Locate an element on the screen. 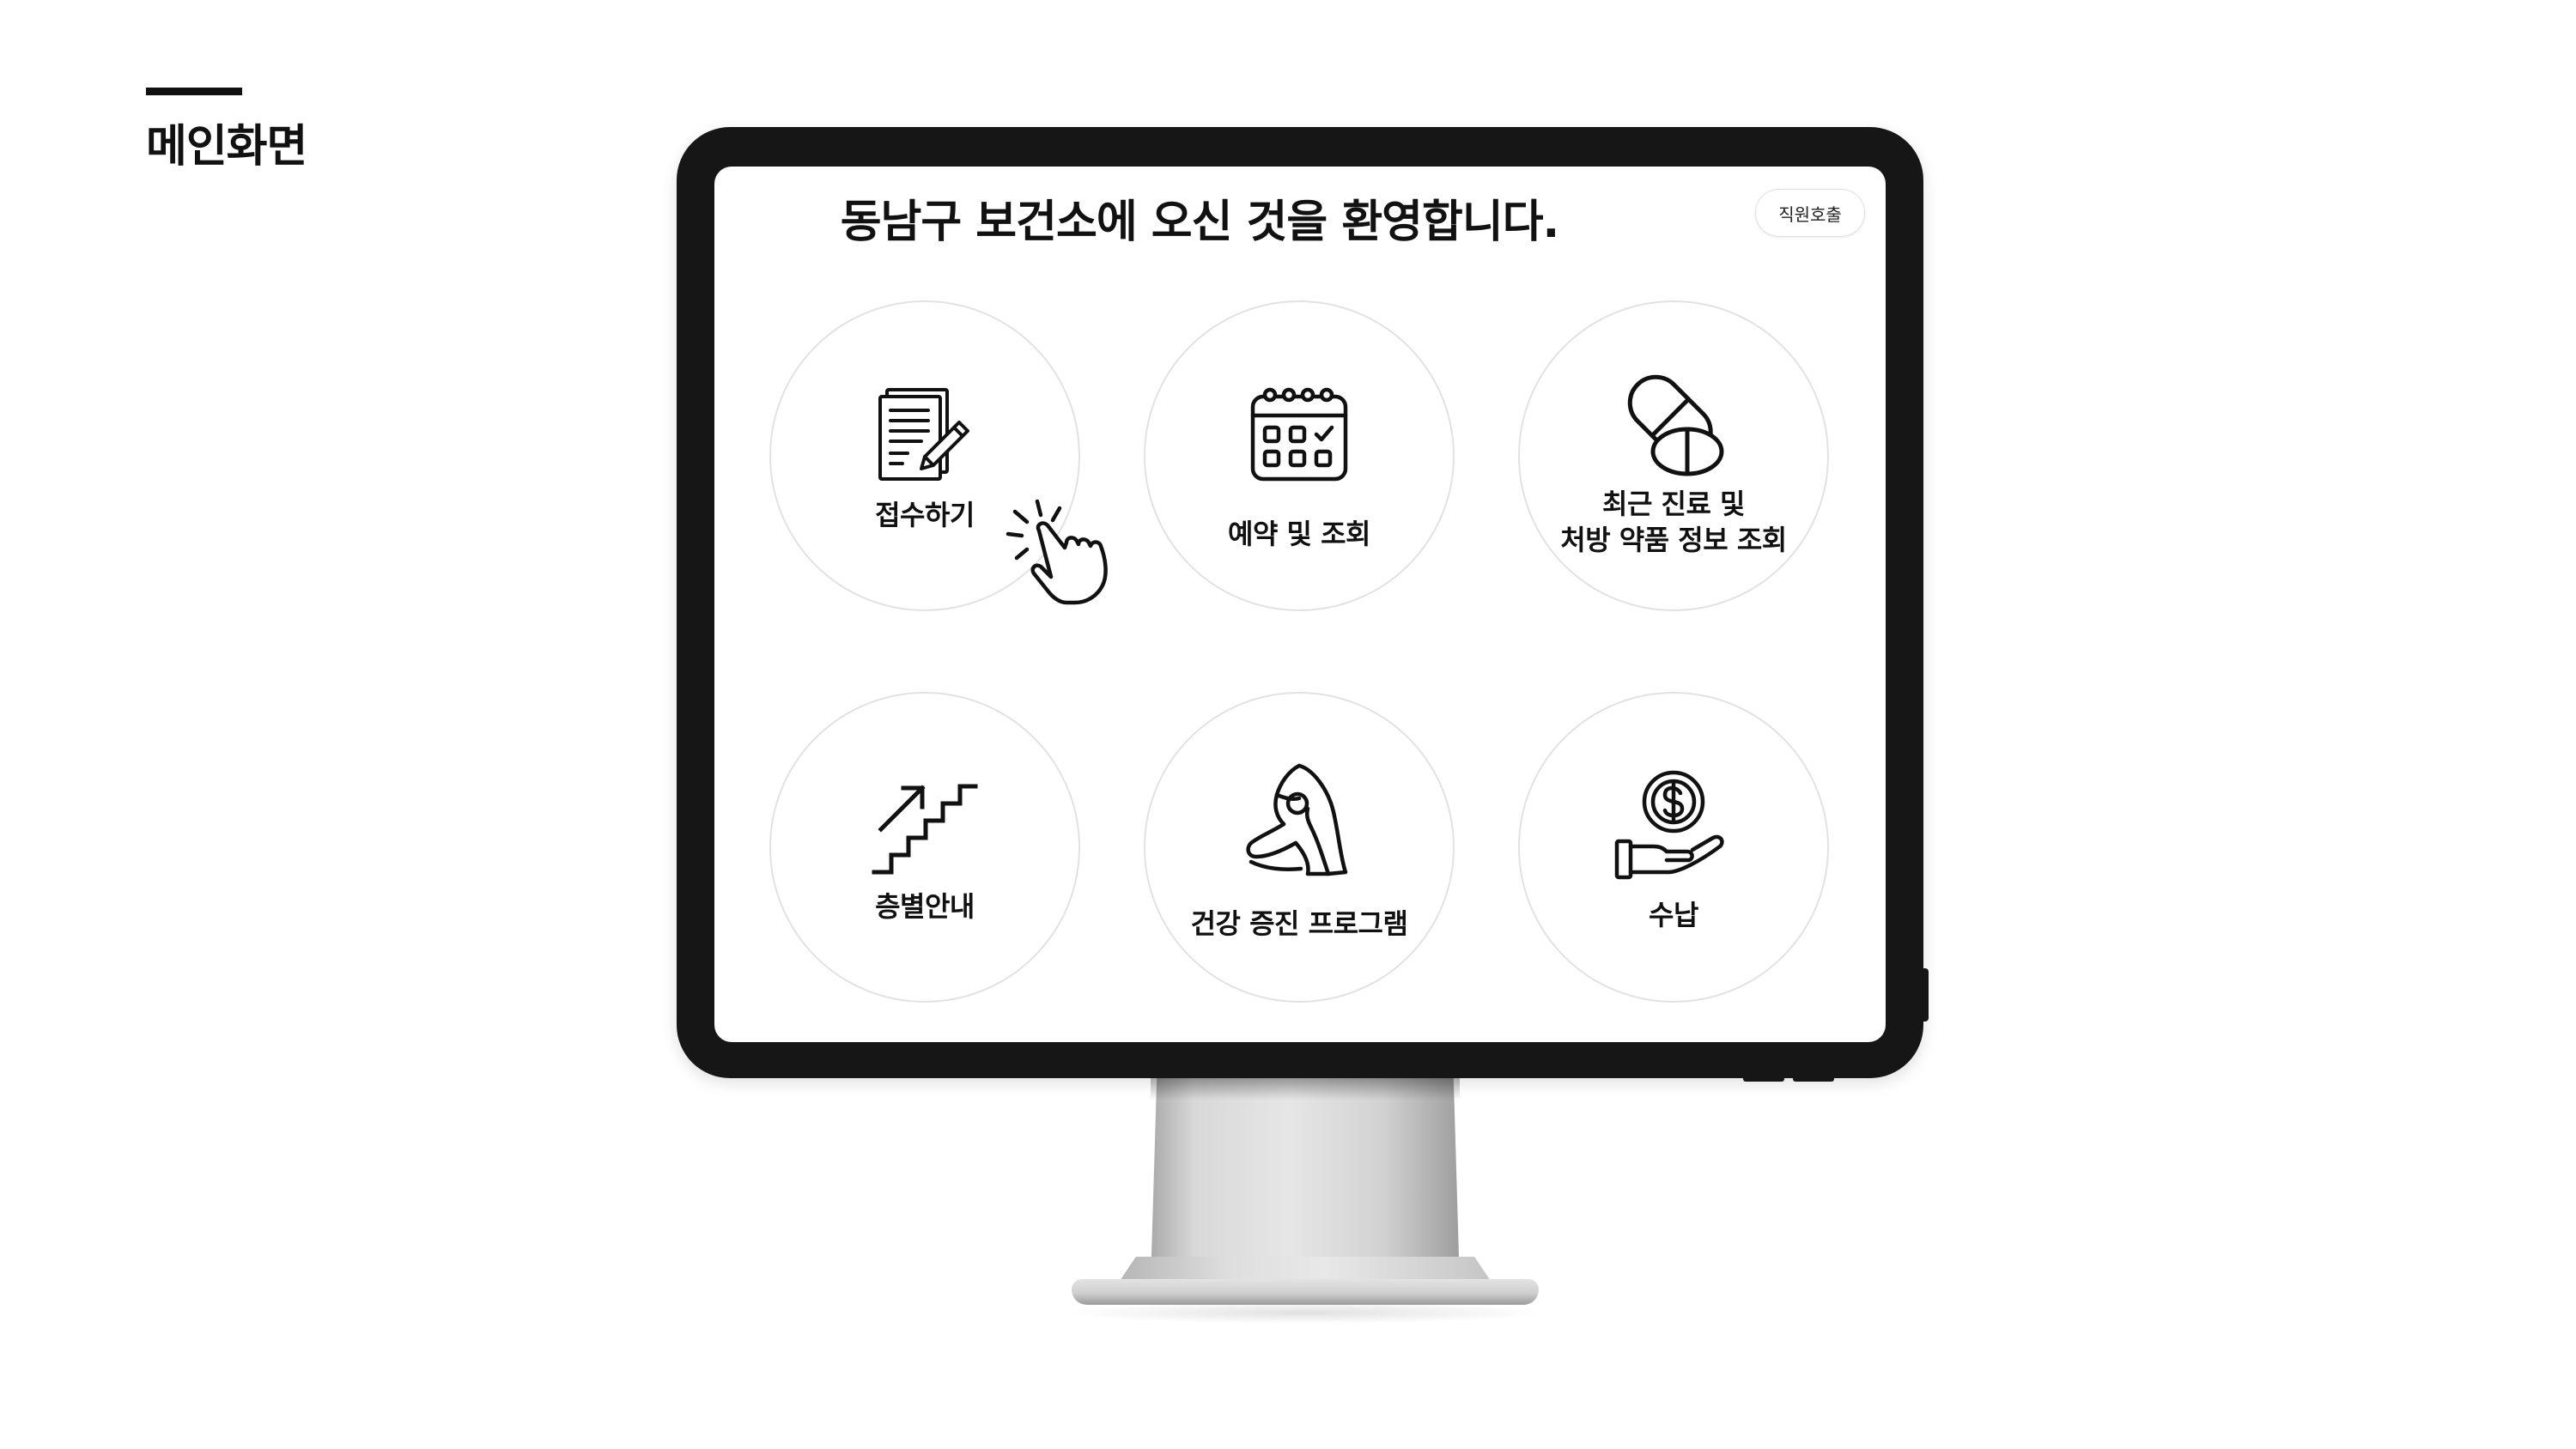 This screenshot has width=2576, height=1449. menu-floor-guide-button: 층별안내 is located at coordinates (925, 847).